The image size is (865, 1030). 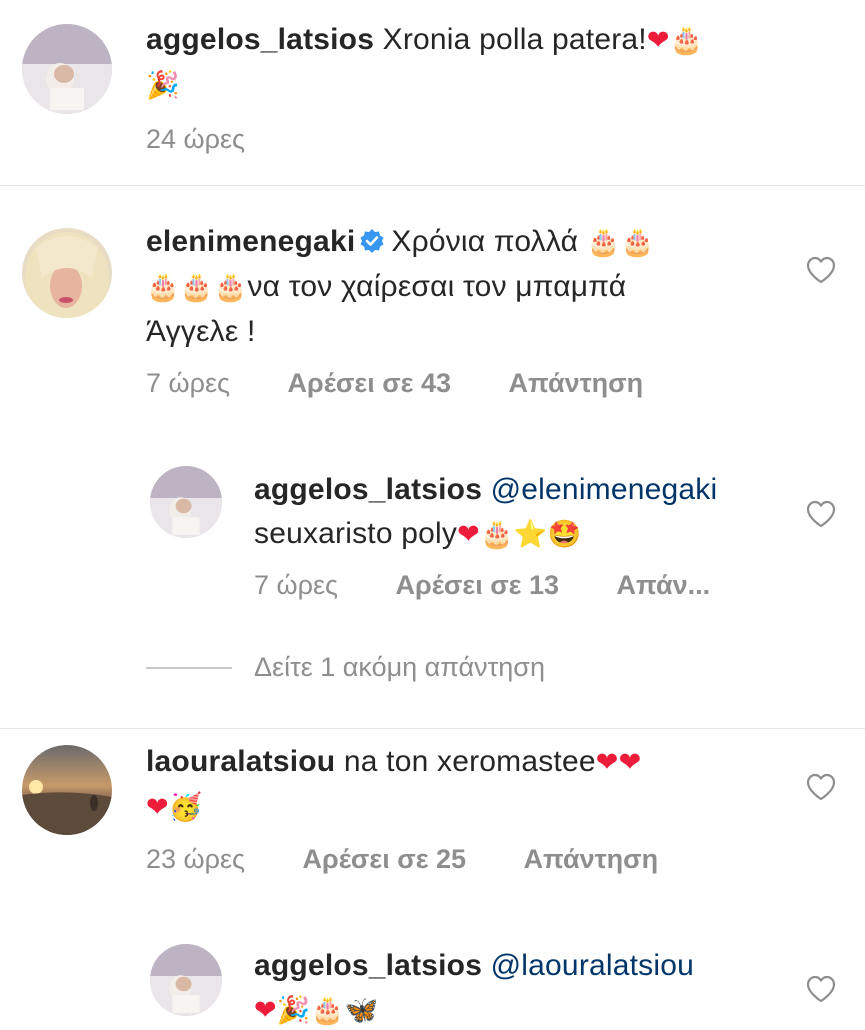 What do you see at coordinates (592, 965) in the screenshot?
I see `mention-link: @laouralatsiou` at bounding box center [592, 965].